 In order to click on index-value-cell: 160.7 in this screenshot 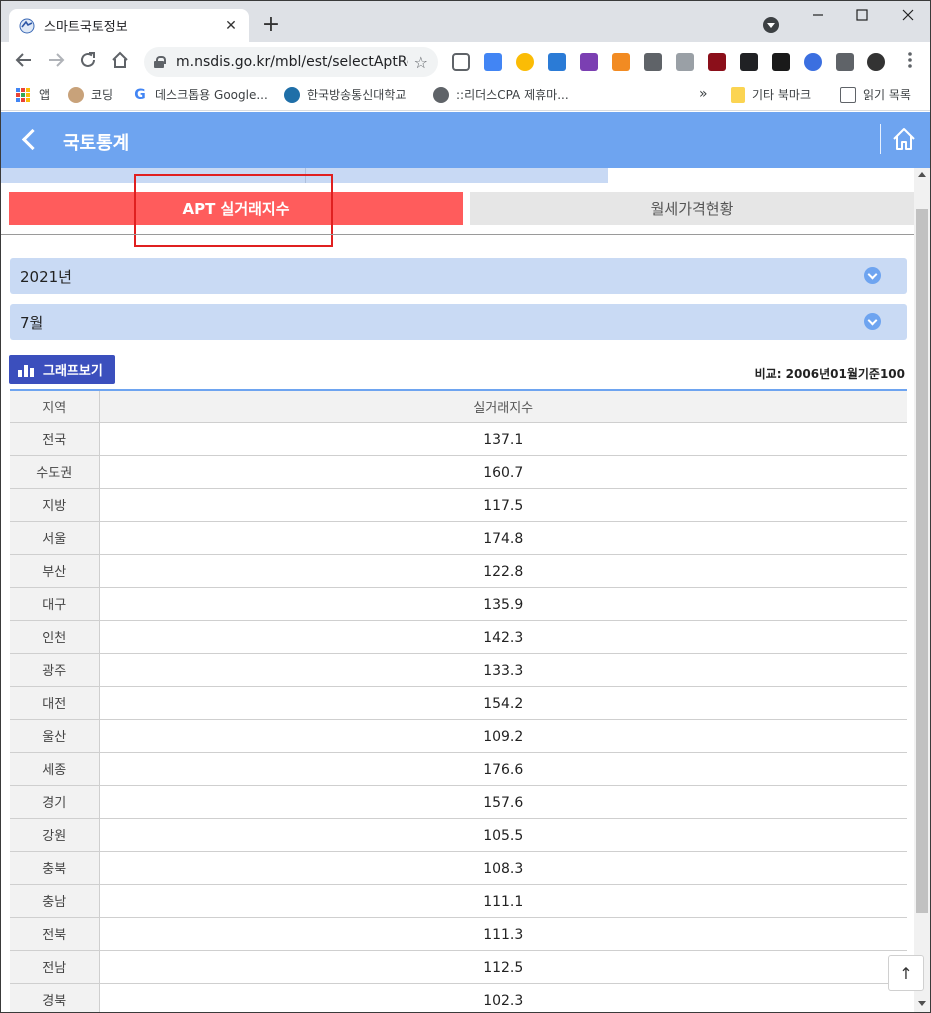, I will do `click(503, 472)`.